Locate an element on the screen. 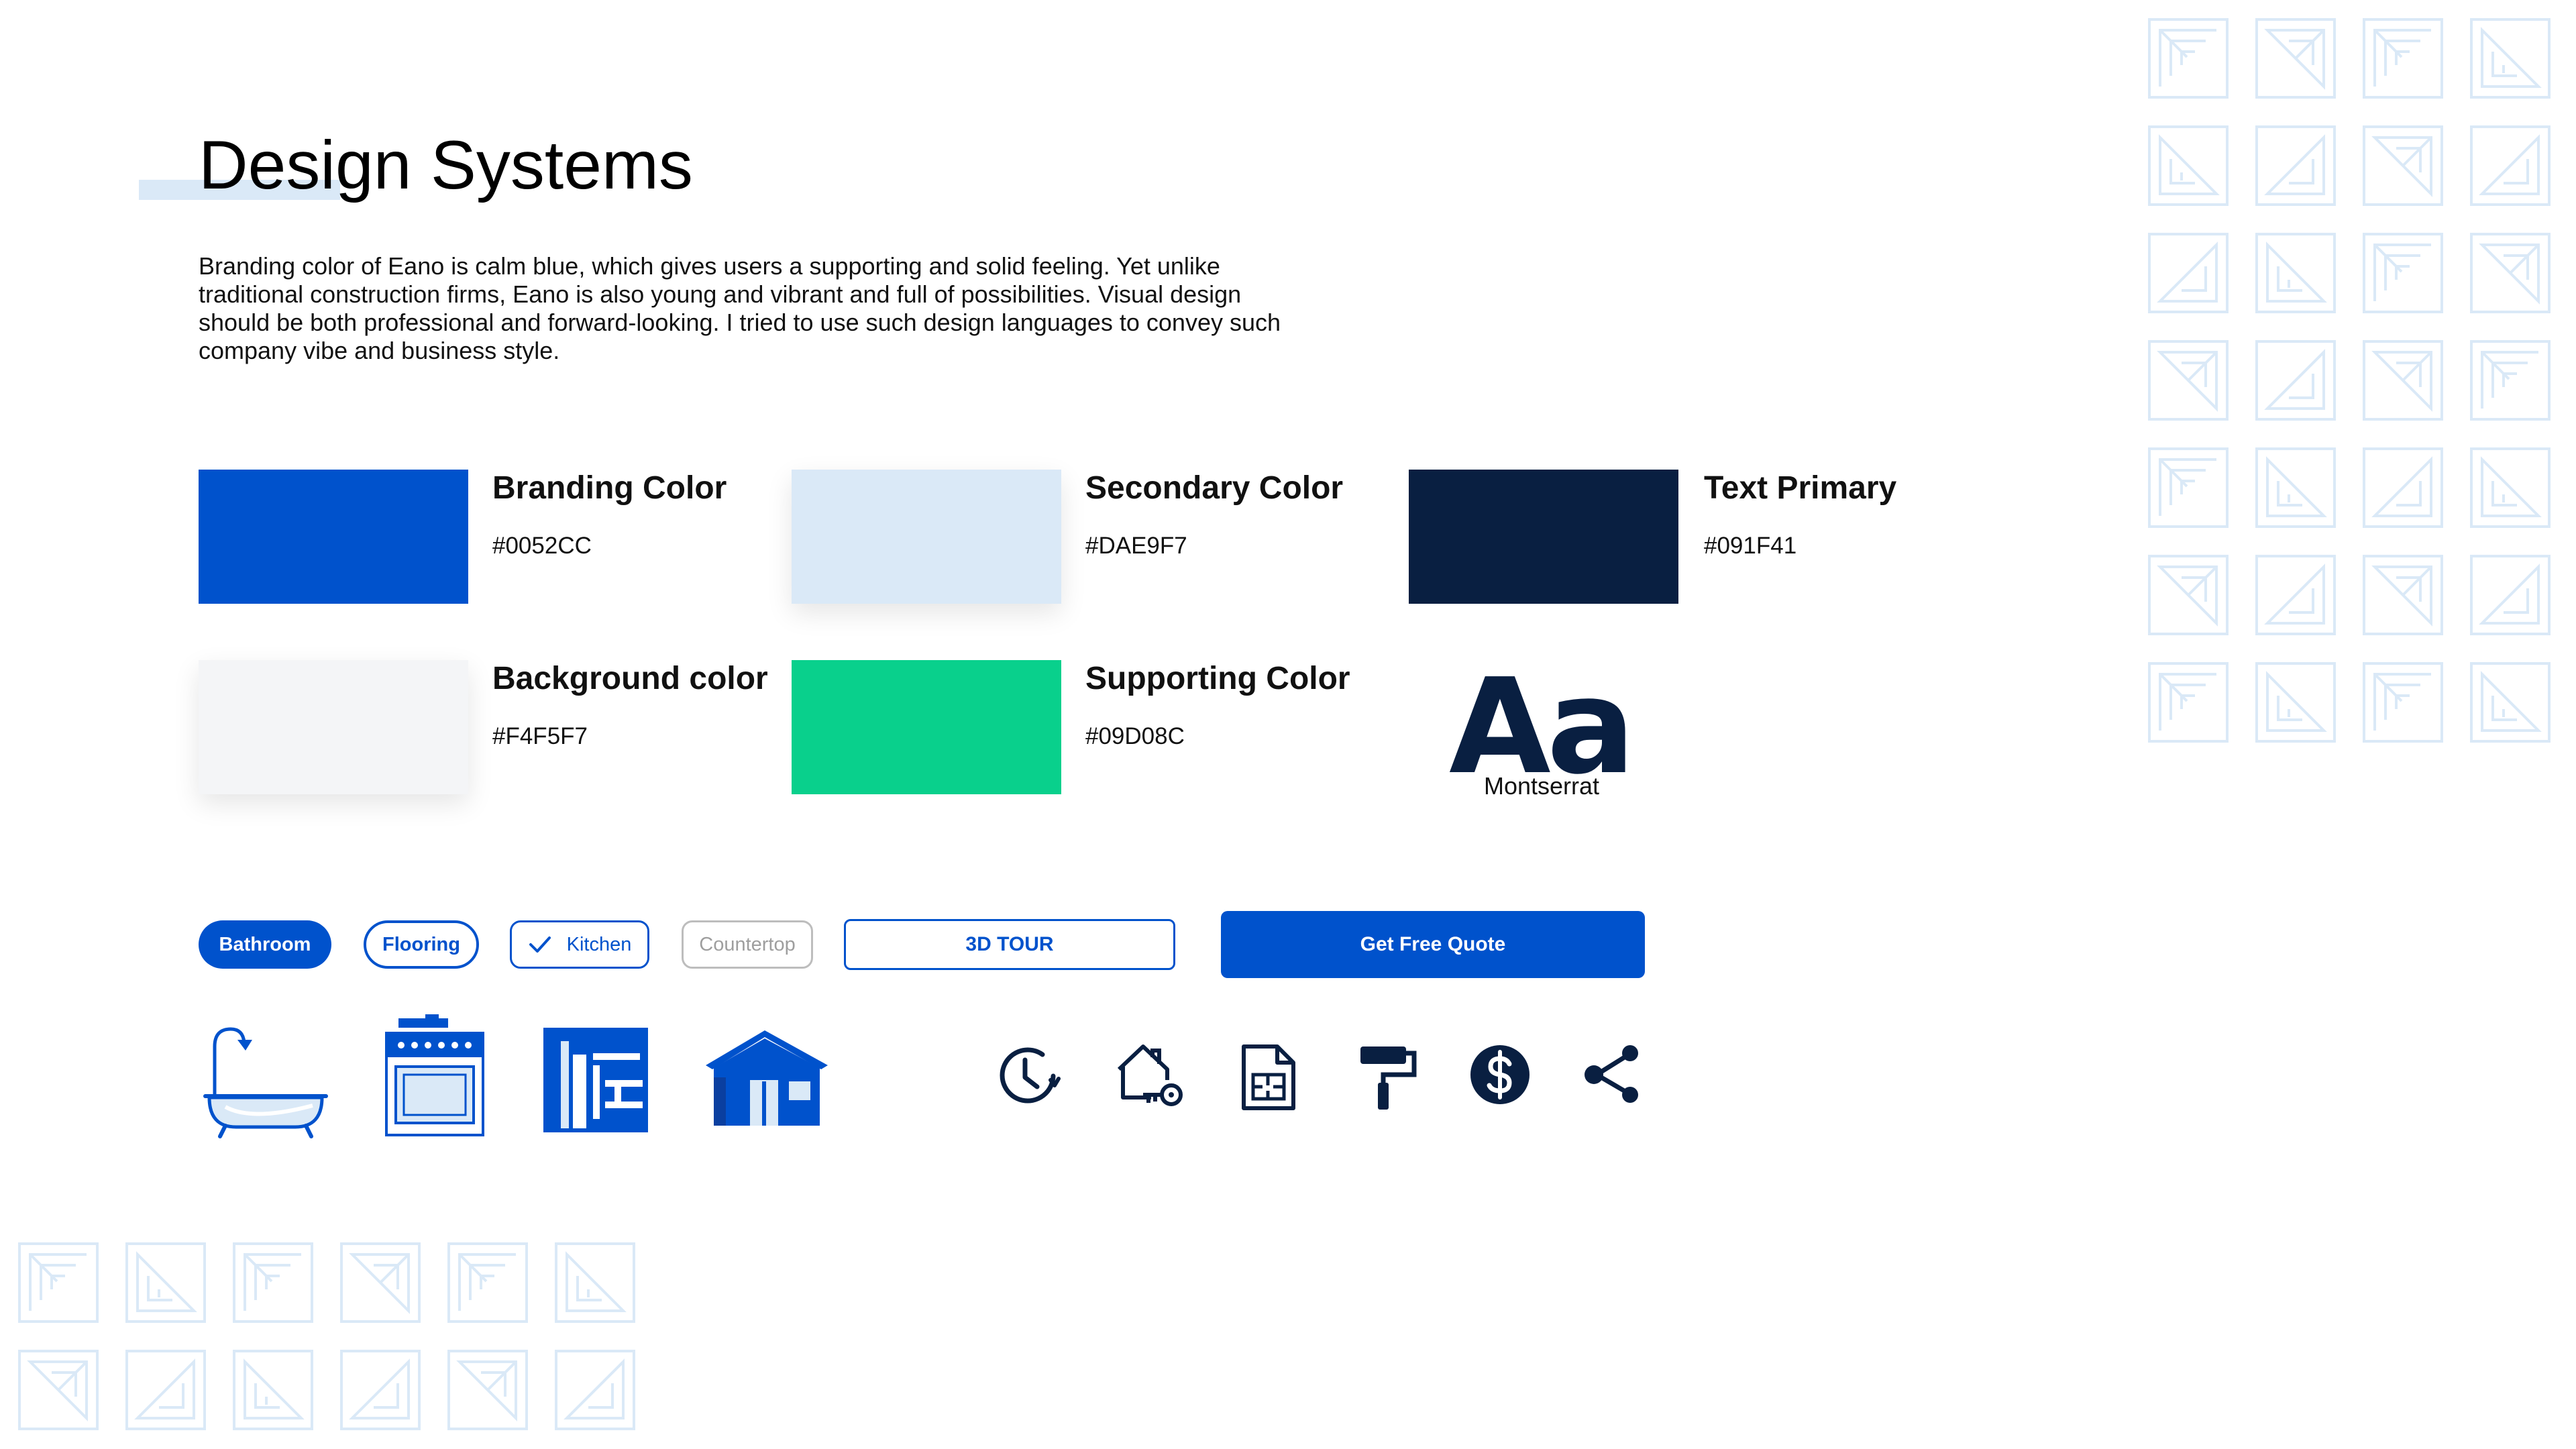  swatch-text-primary-name: Text Primary is located at coordinates (1800, 488).